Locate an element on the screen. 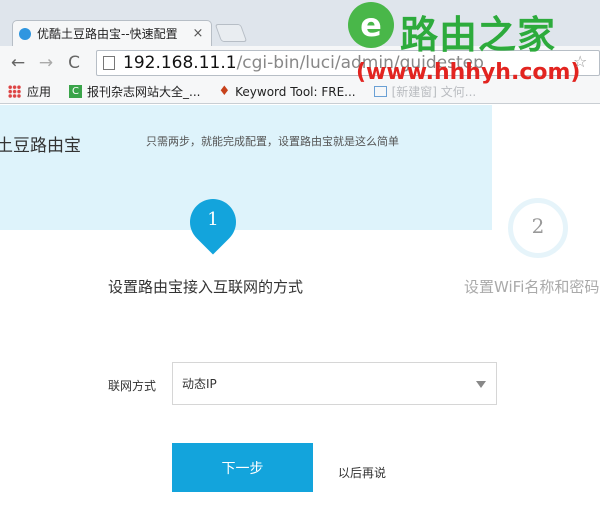  bookmark-label: 应用 is located at coordinates (39, 92).